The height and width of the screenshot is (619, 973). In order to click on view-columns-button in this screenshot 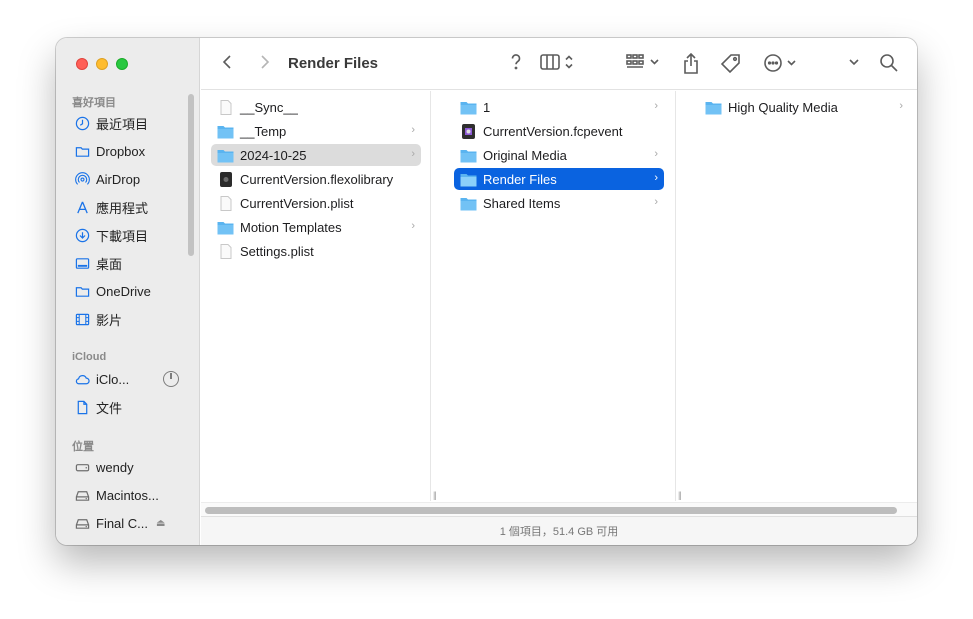, I will do `click(560, 62)`.